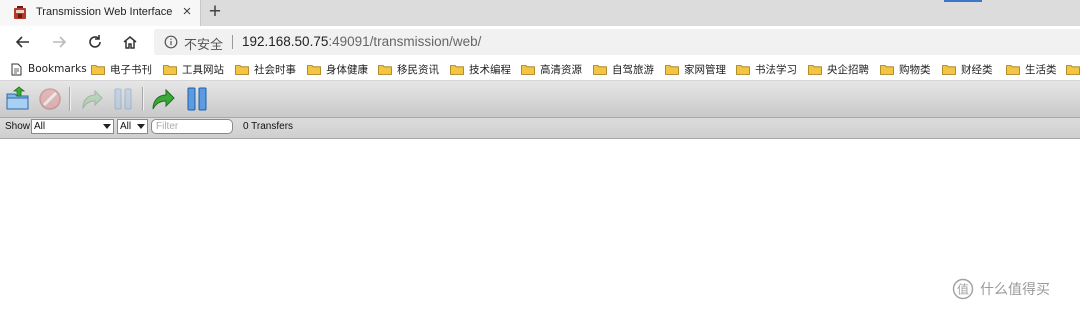 The image size is (1080, 311). What do you see at coordinates (123, 99) in the screenshot?
I see `pause-torrent-icon` at bounding box center [123, 99].